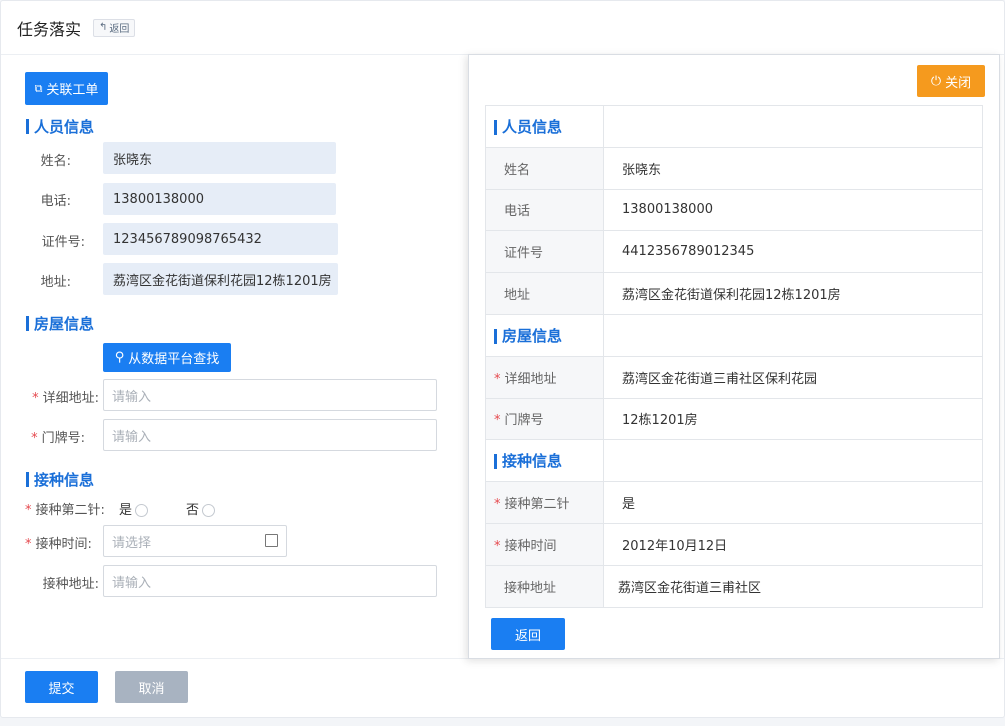 This screenshot has width=1005, height=726. What do you see at coordinates (544, 419) in the screenshot?
I see `door-key: * 门牌号` at bounding box center [544, 419].